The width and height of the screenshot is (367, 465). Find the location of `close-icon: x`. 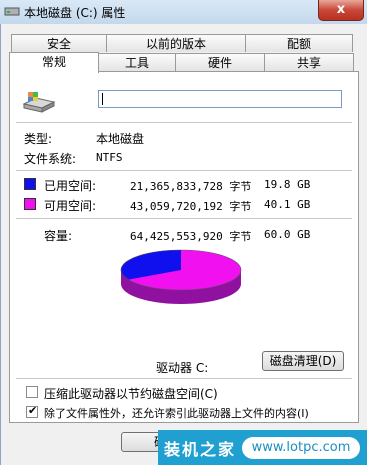

close-icon: x is located at coordinates (341, 9).